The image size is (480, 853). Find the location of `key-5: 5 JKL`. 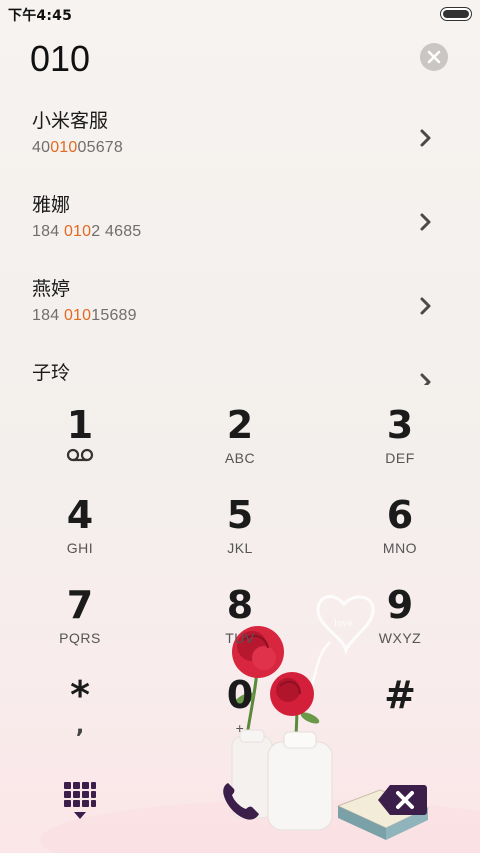

key-5: 5 JKL is located at coordinates (240, 526).